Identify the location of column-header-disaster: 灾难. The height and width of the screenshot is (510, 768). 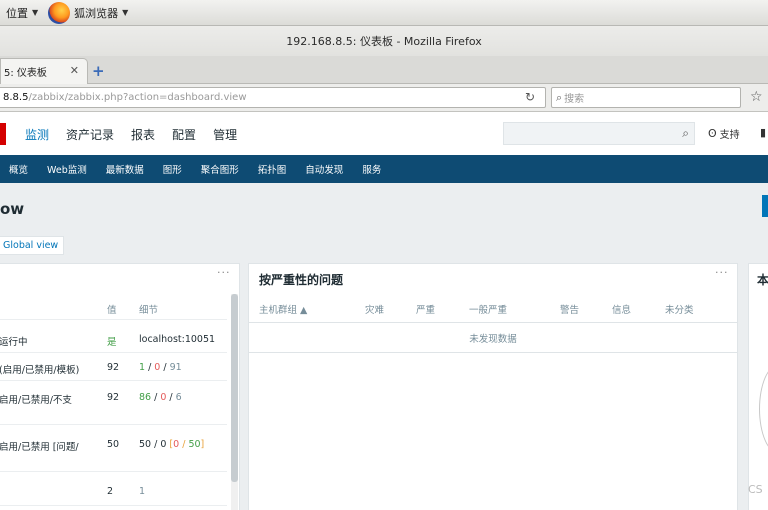
(375, 310).